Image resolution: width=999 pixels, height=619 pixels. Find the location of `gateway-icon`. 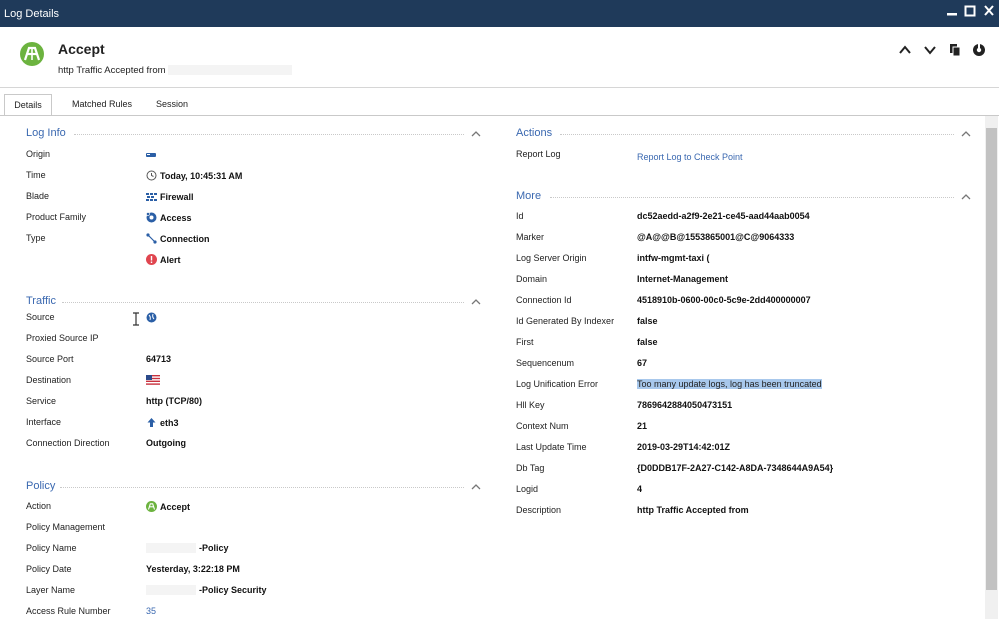

gateway-icon is located at coordinates (151, 155).